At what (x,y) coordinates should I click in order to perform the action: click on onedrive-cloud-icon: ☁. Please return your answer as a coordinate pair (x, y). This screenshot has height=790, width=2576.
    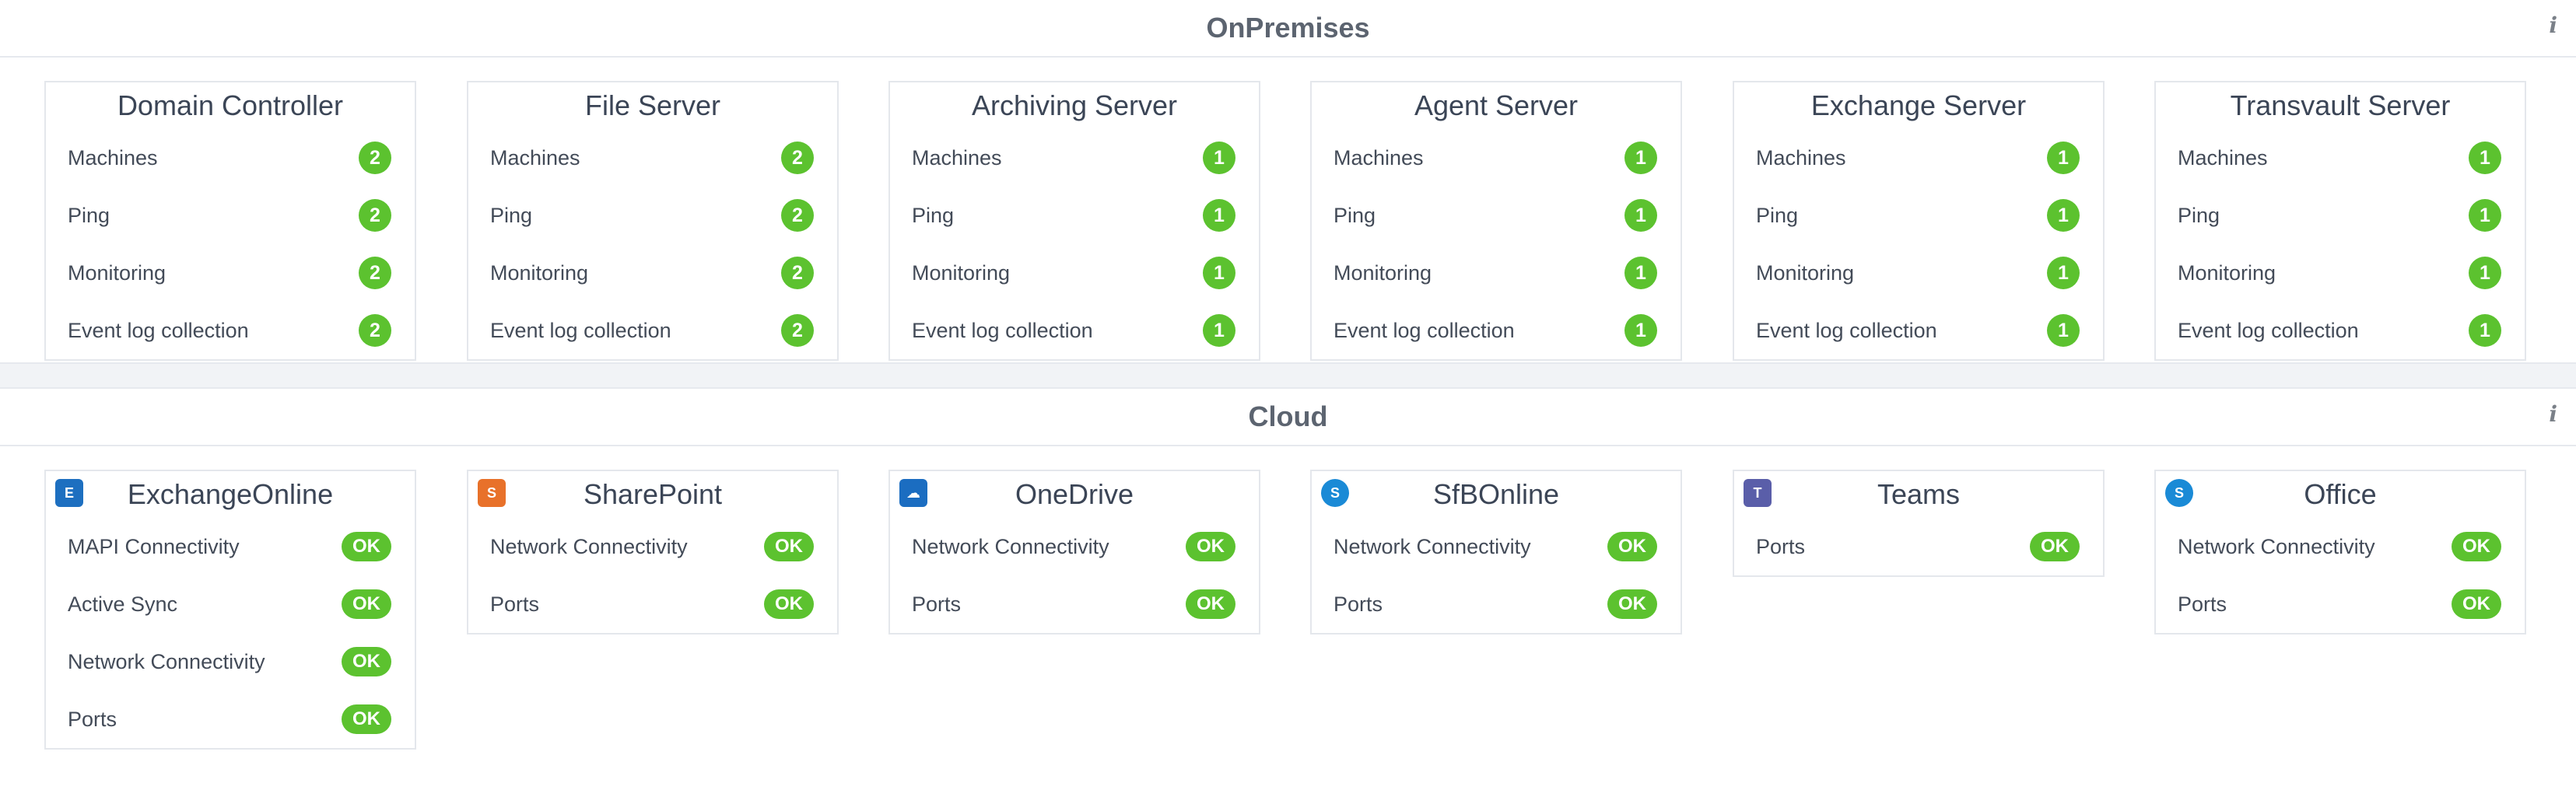
    Looking at the image, I should click on (913, 493).